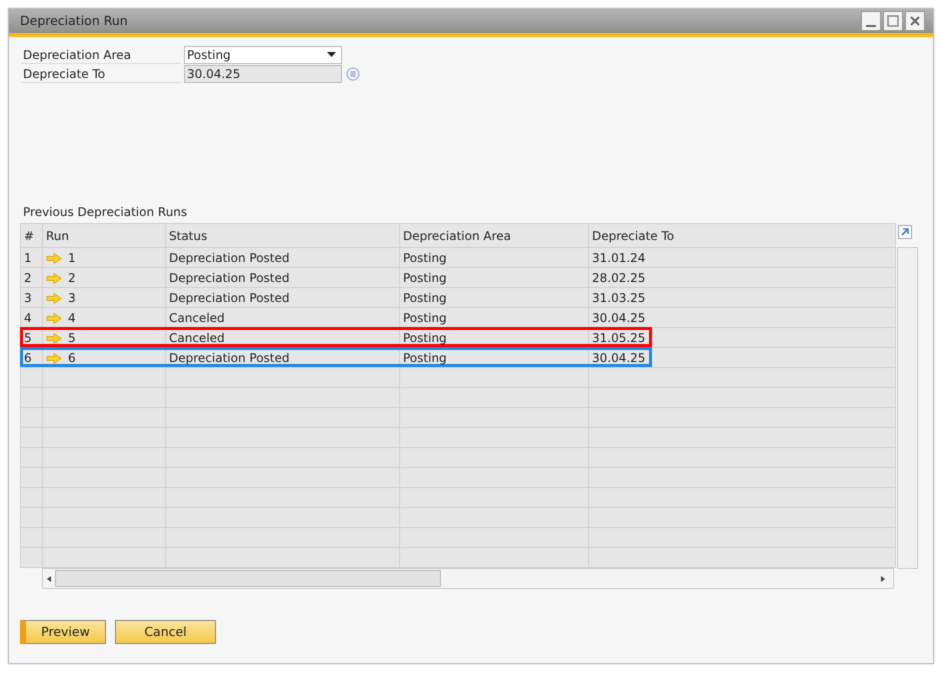 This screenshot has height=673, width=941. Describe the element at coordinates (104, 236) in the screenshot. I see `column-header: Run` at that location.